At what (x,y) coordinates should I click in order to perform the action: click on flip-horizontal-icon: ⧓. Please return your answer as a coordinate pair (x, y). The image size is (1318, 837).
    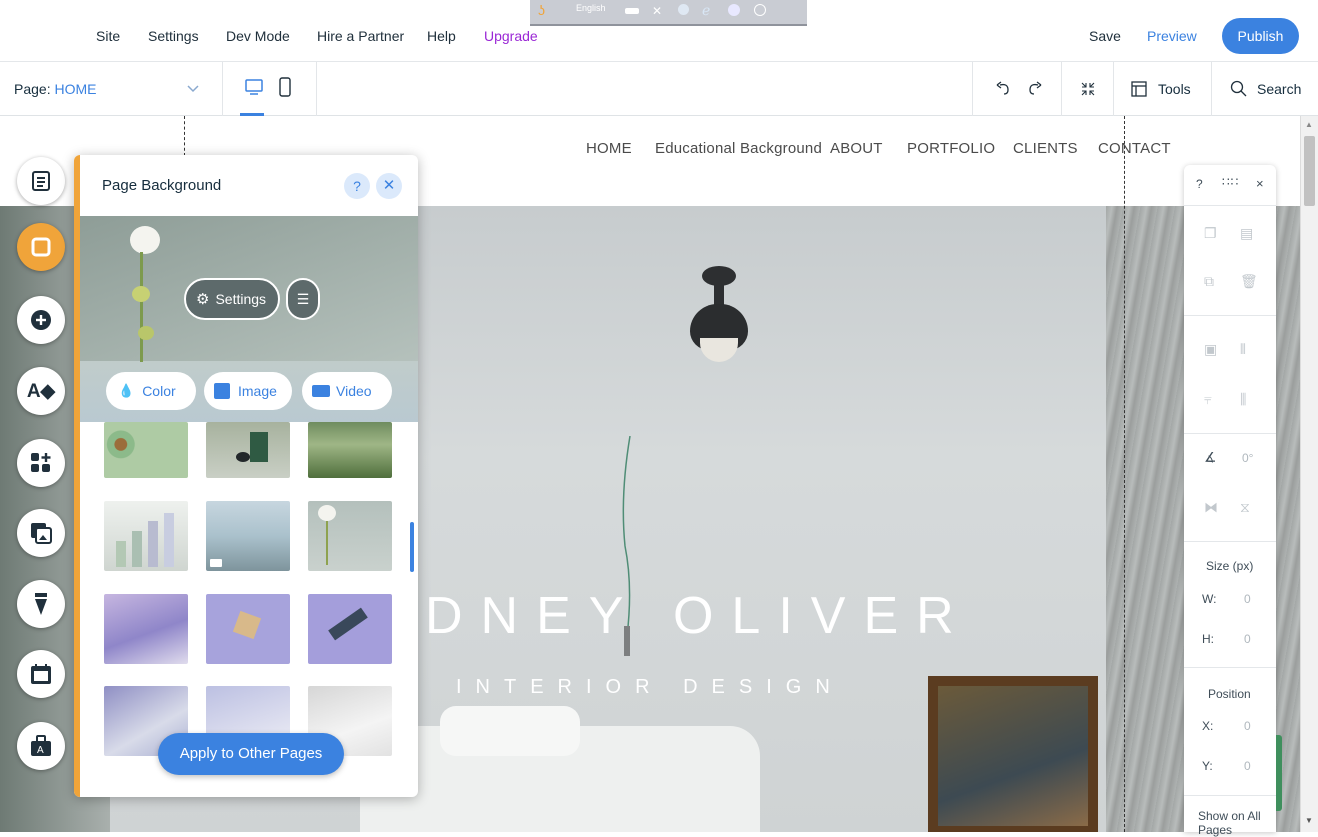
    Looking at the image, I should click on (1212, 507).